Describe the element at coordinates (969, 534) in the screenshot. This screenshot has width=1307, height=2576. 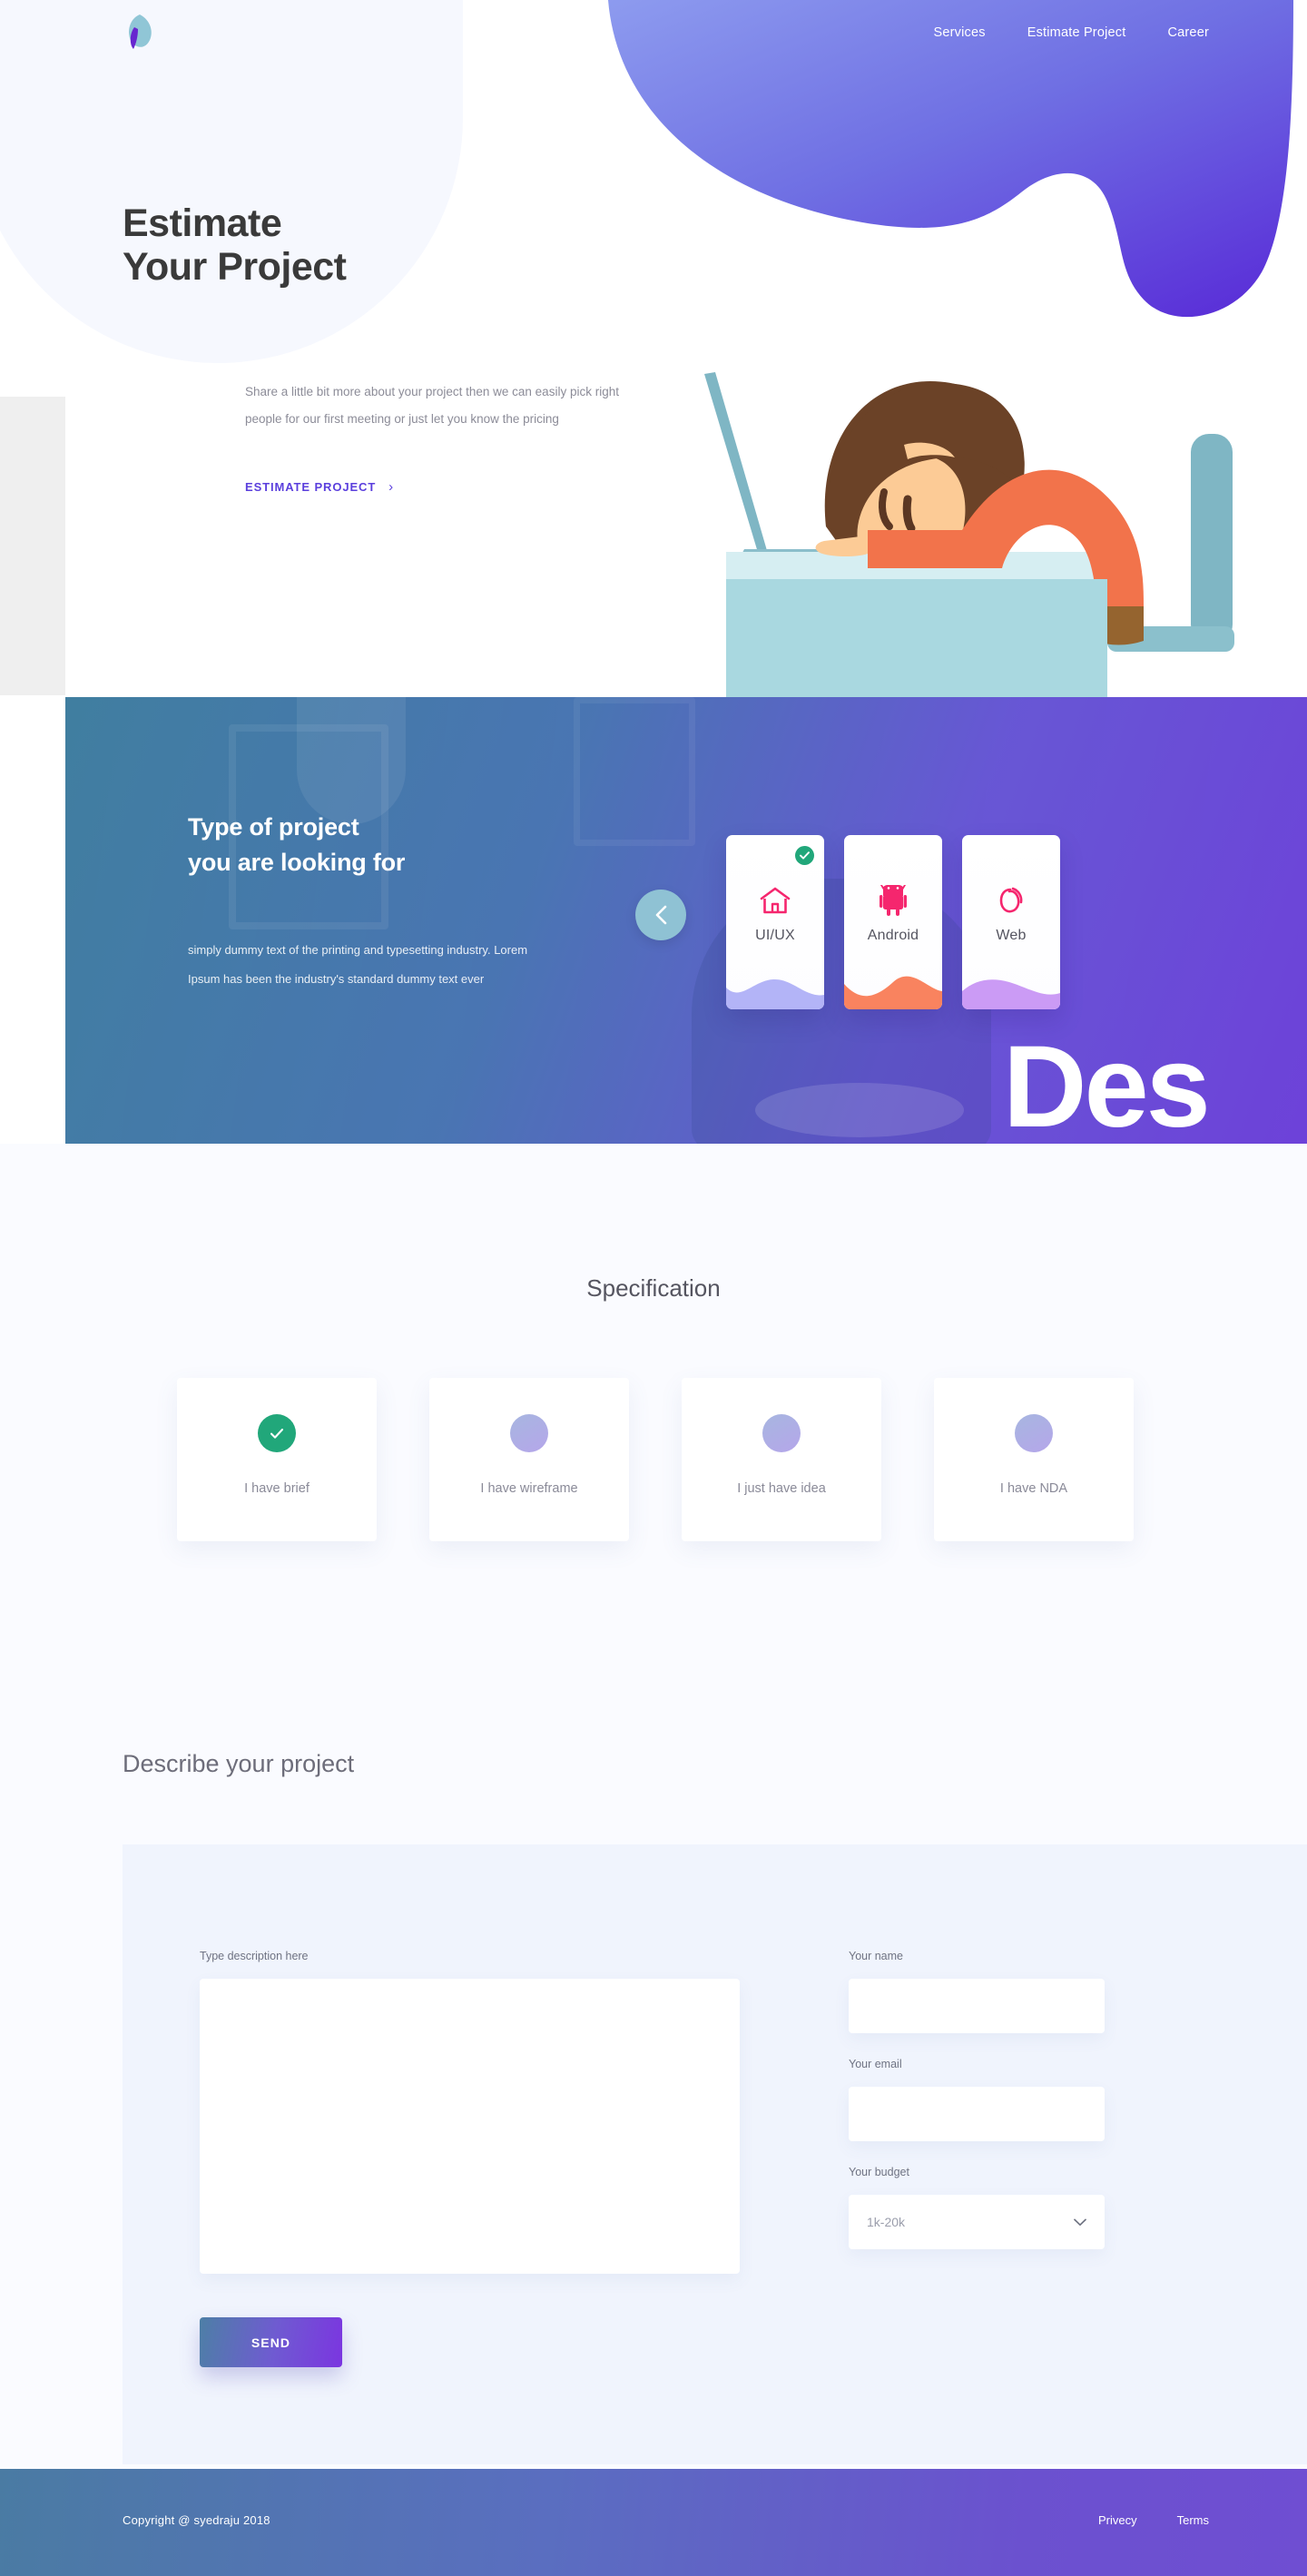
I see `woman-sleeping-at-desk-illustration` at that location.